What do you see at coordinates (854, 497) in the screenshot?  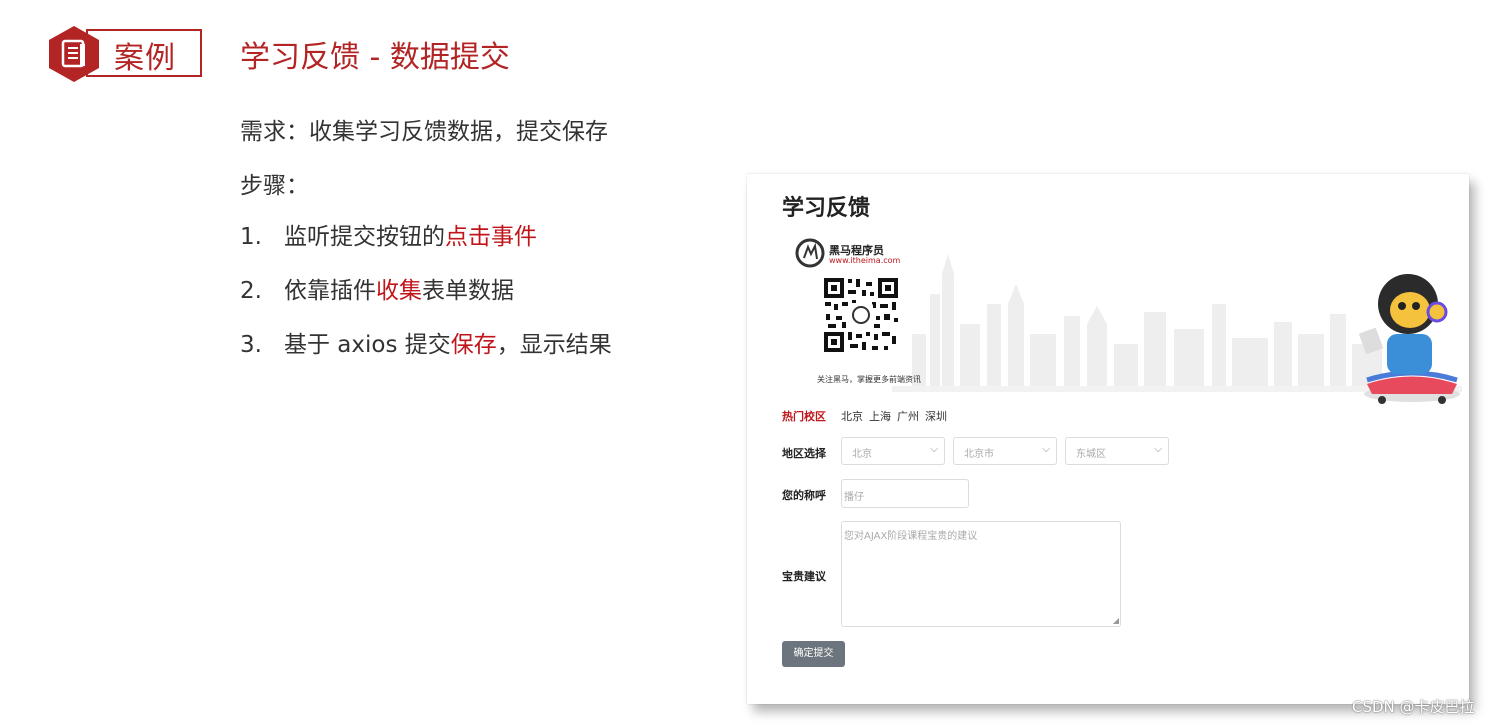 I see `nickname-placeholder: 播仔` at bounding box center [854, 497].